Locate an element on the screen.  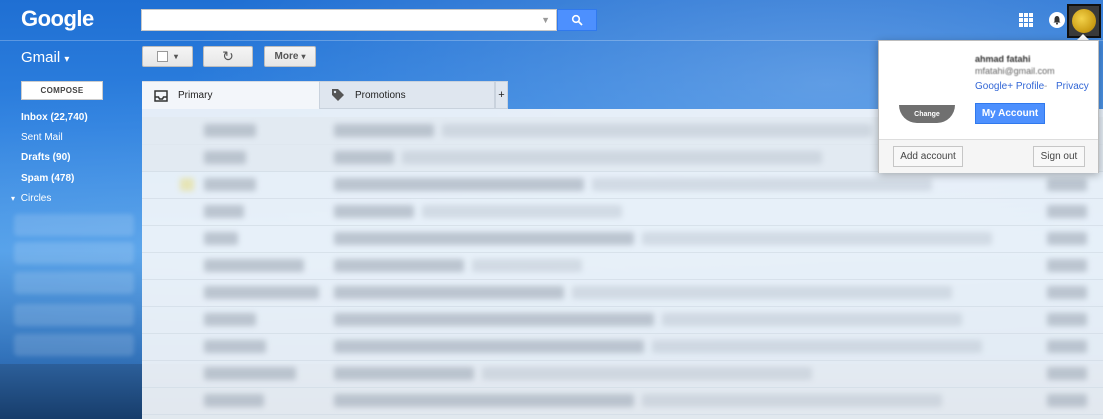
tag-icon is located at coordinates (338, 95).